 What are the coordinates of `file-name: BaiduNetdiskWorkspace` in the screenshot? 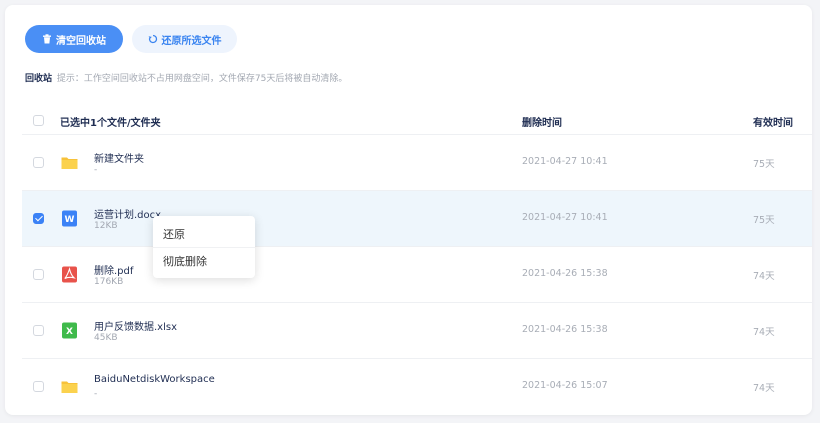 It's located at (154, 379).